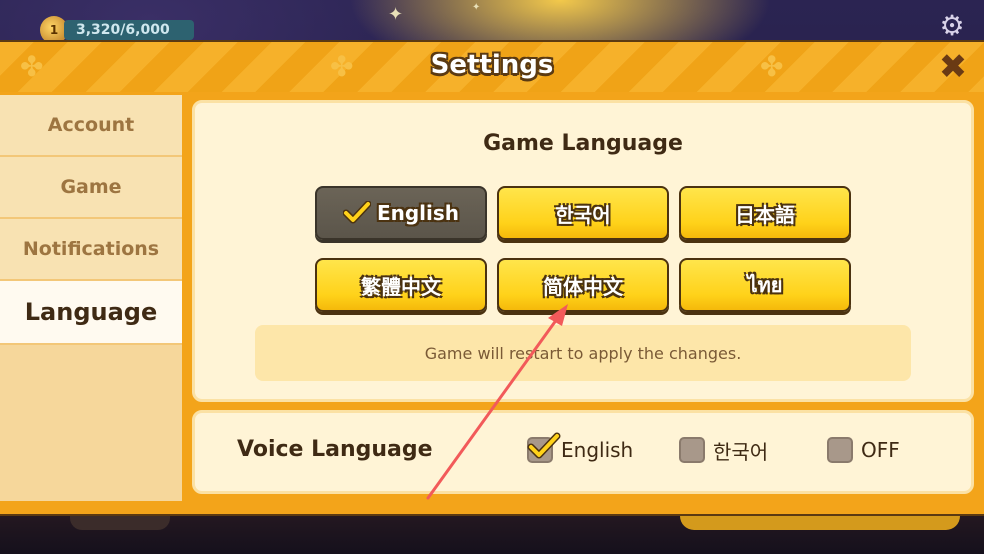 This screenshot has height=554, width=984. I want to click on voice-language-card: Voice Language English 한국어 OFF, so click(583, 452).